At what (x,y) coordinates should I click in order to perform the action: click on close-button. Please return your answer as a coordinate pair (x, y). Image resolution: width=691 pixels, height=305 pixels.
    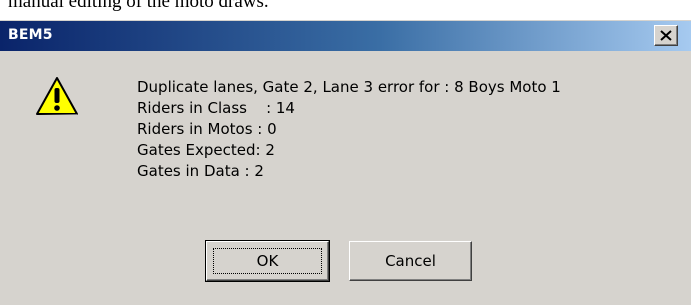
    Looking at the image, I should click on (666, 35).